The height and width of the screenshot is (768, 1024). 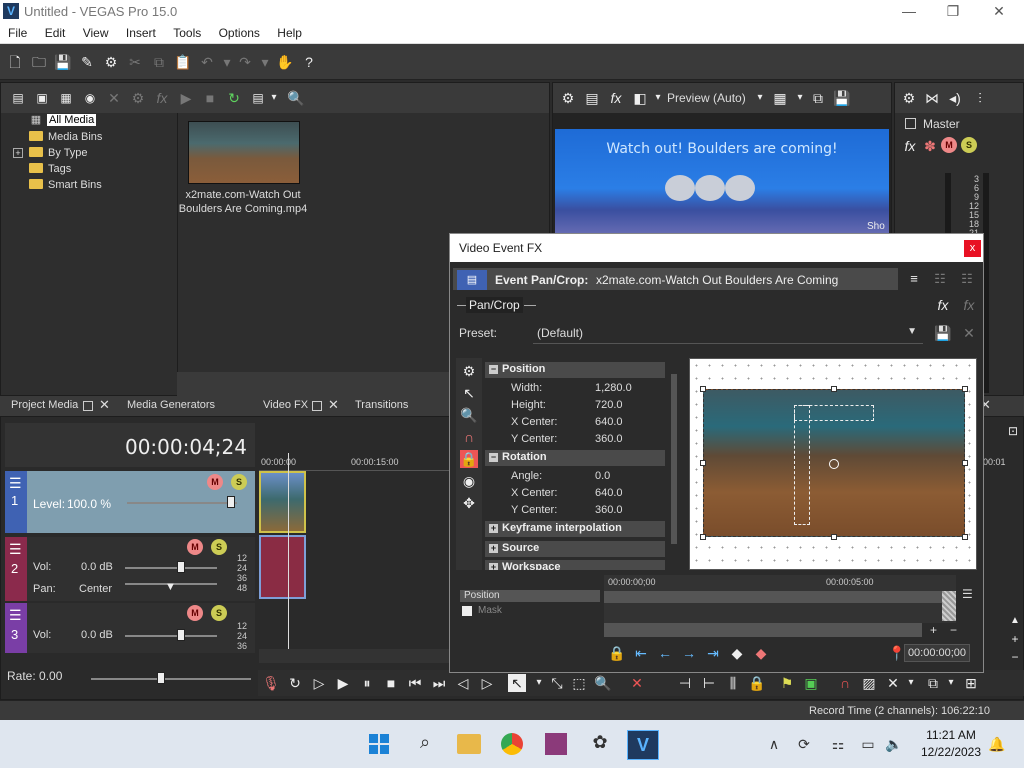 I want to click on tree-all-media: ▦ All Media, so click(x=63, y=120).